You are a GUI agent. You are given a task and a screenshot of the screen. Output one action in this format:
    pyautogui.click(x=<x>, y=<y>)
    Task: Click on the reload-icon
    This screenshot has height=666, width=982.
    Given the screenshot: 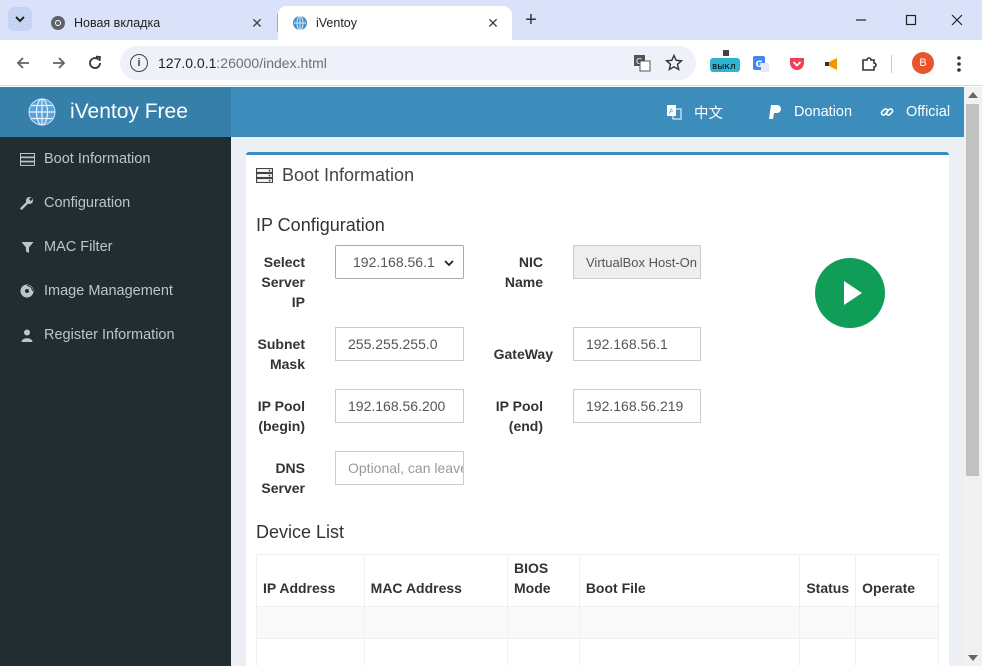 What is the action you would take?
    pyautogui.click(x=95, y=62)
    